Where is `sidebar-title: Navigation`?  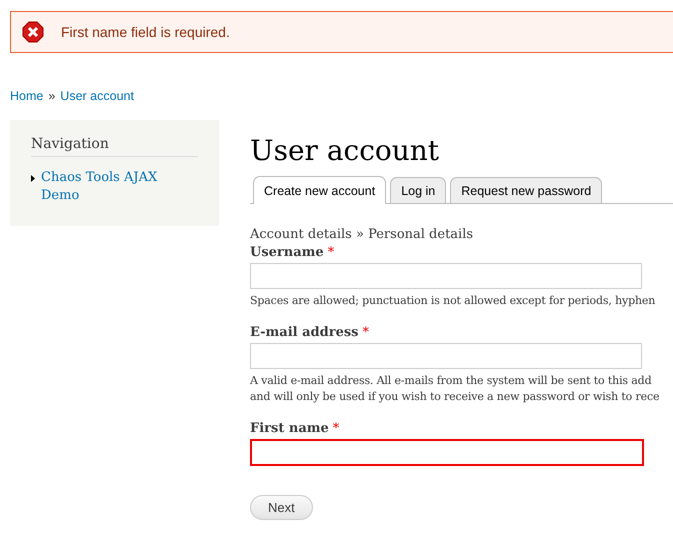
sidebar-title: Navigation is located at coordinates (114, 146).